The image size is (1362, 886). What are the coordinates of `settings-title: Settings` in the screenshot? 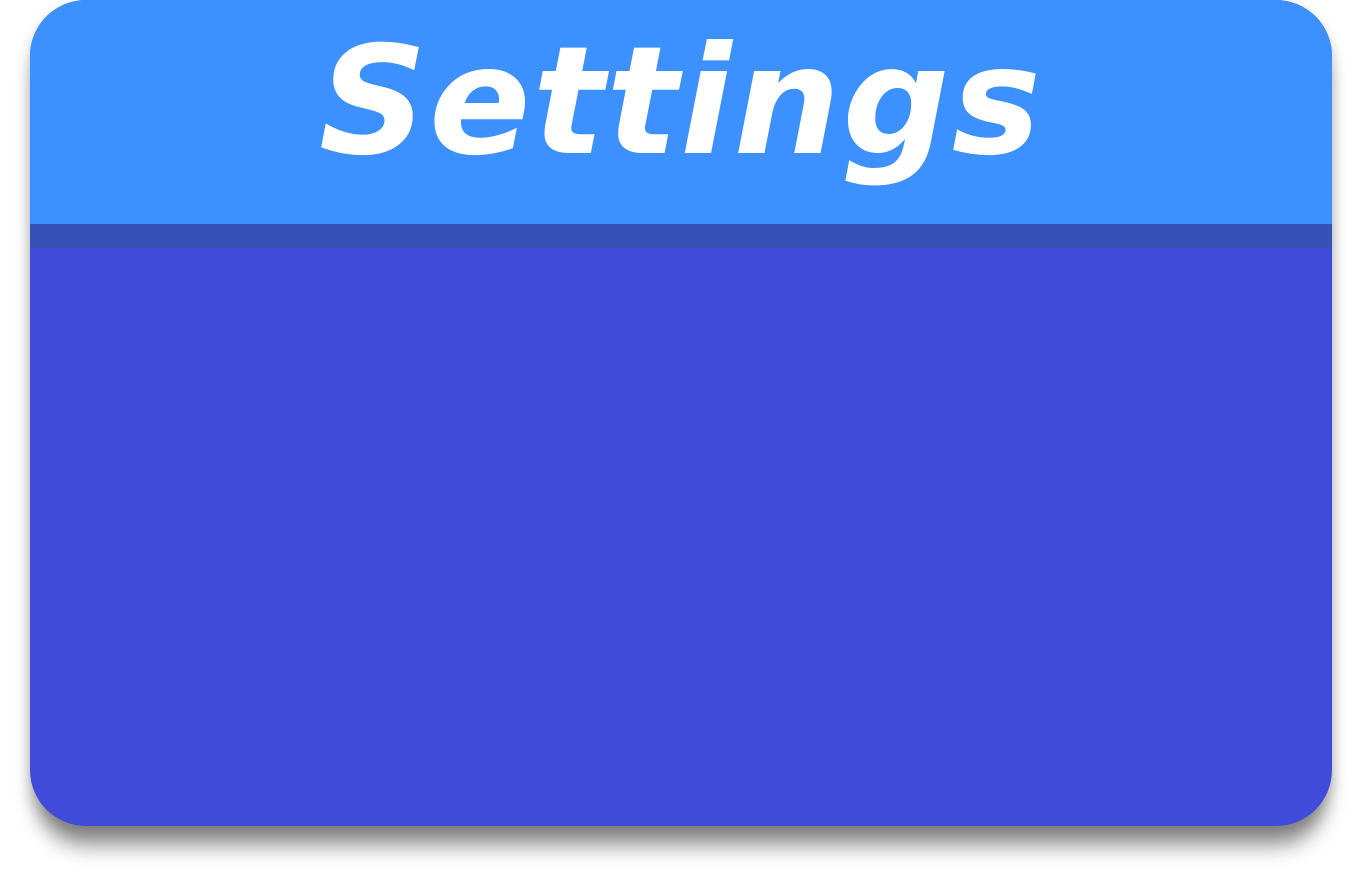 It's located at (681, 102).